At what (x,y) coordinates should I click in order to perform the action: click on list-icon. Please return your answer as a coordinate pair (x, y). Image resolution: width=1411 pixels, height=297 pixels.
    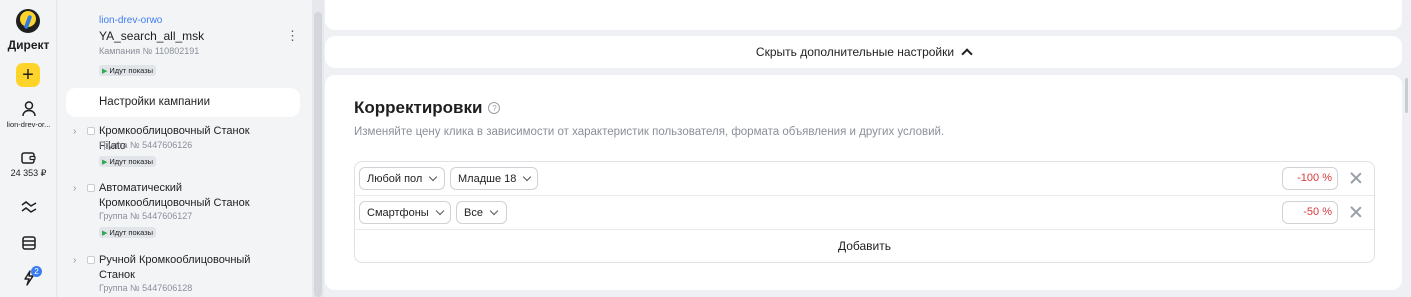
    Looking at the image, I should click on (28, 243).